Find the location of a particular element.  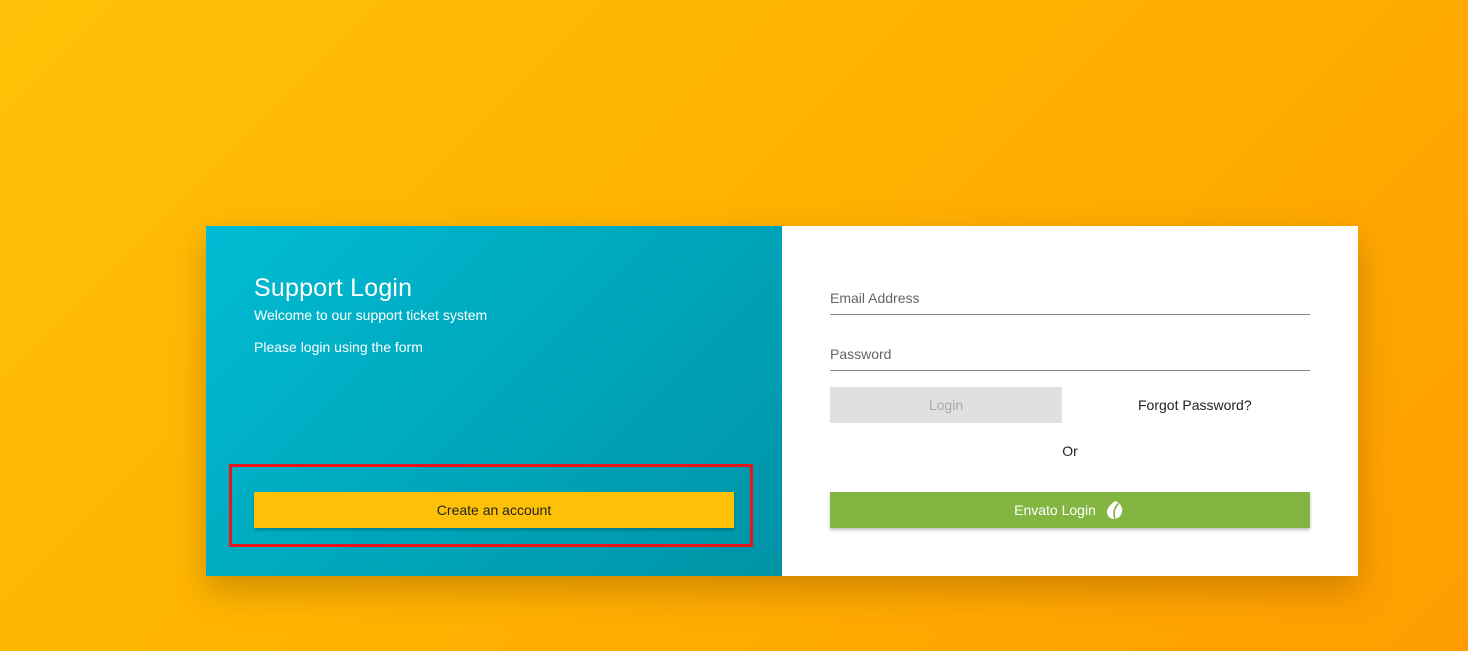

or-divider-label: Or is located at coordinates (1070, 451).